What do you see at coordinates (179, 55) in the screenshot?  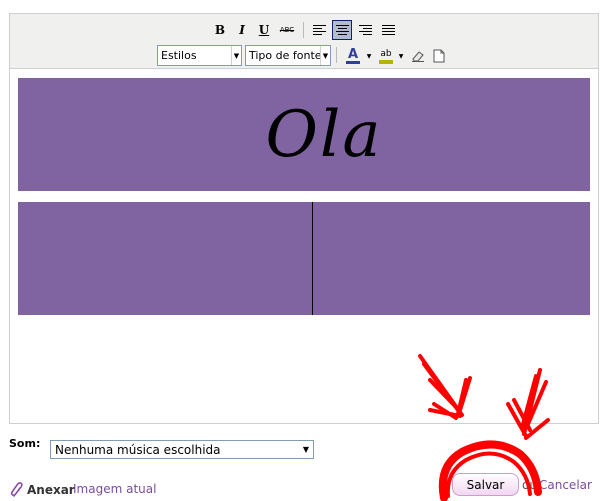 I see `styles-select-value: Estilos` at bounding box center [179, 55].